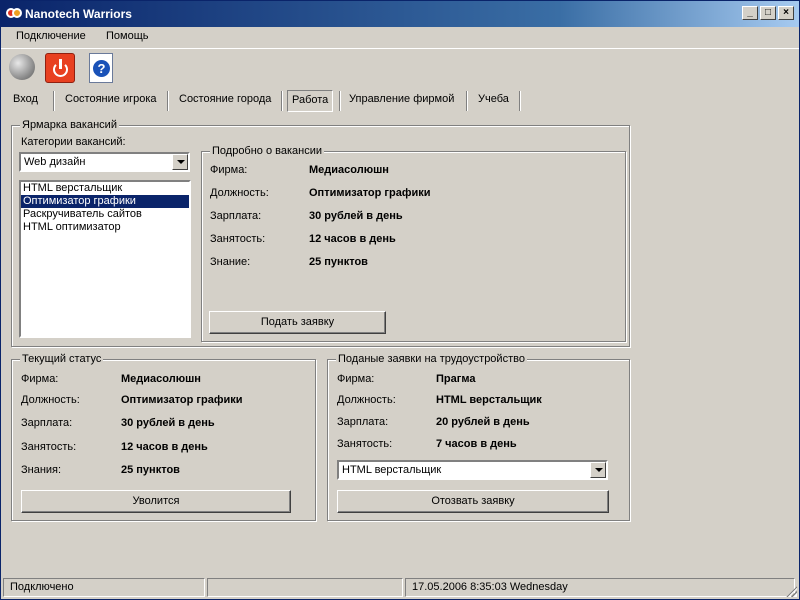 The height and width of the screenshot is (600, 800). What do you see at coordinates (370, 193) in the screenshot?
I see `detail-position-value: Оптимизатор графики` at bounding box center [370, 193].